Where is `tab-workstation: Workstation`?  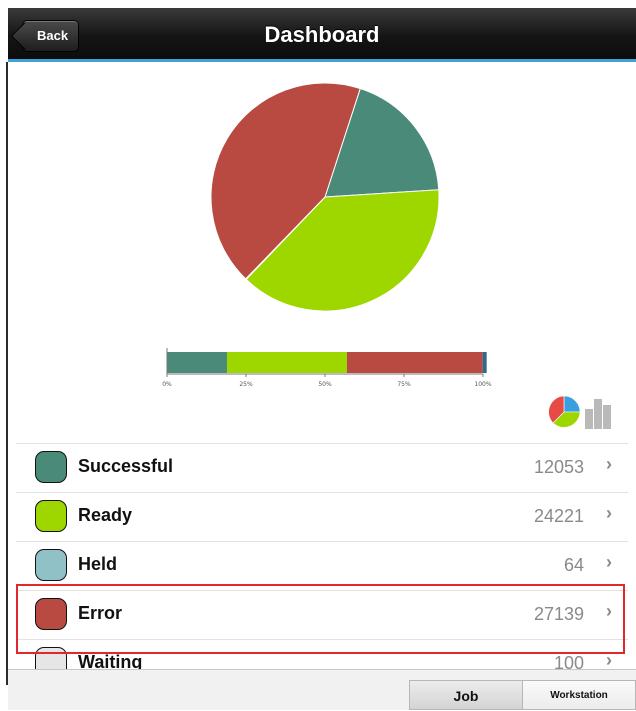
tab-workstation: Workstation is located at coordinates (579, 695).